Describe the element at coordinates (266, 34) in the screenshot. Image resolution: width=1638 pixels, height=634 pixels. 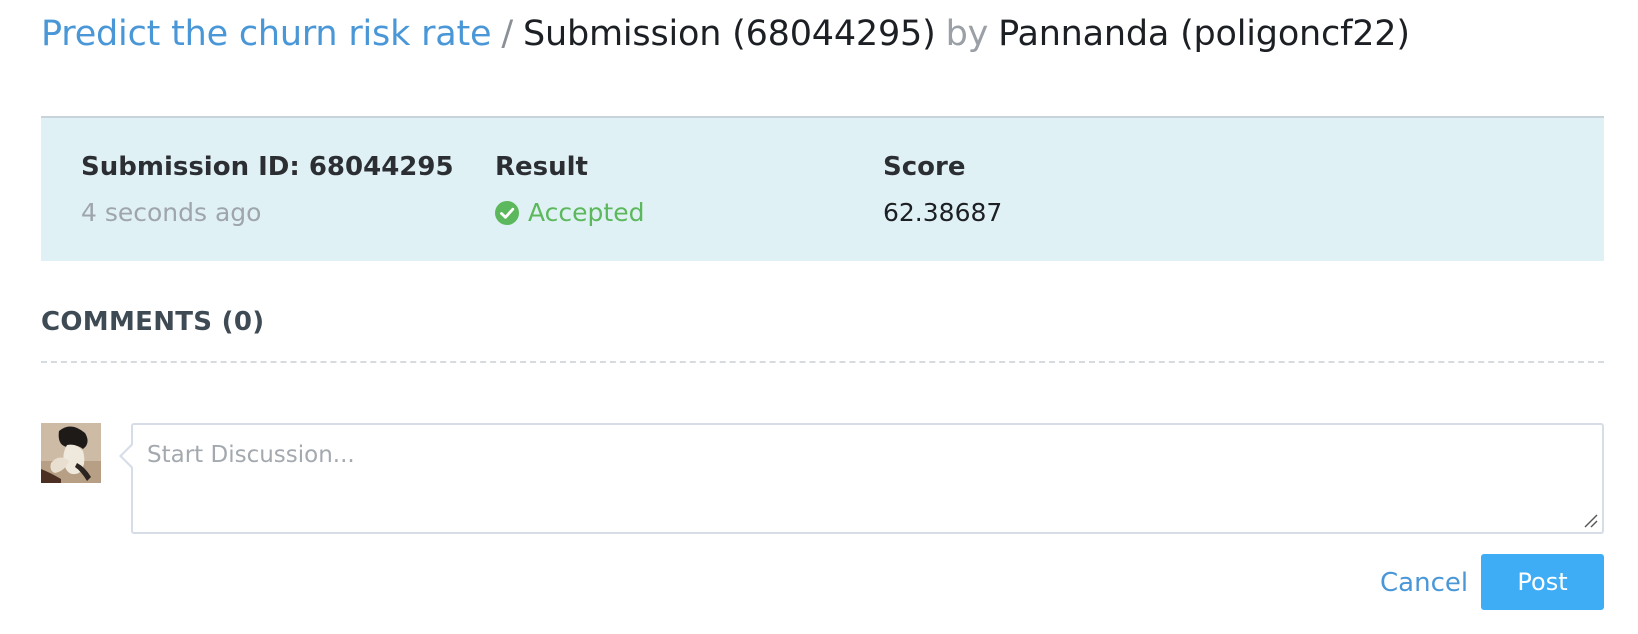
I see `problem-link: Predict the churn risk rate` at that location.